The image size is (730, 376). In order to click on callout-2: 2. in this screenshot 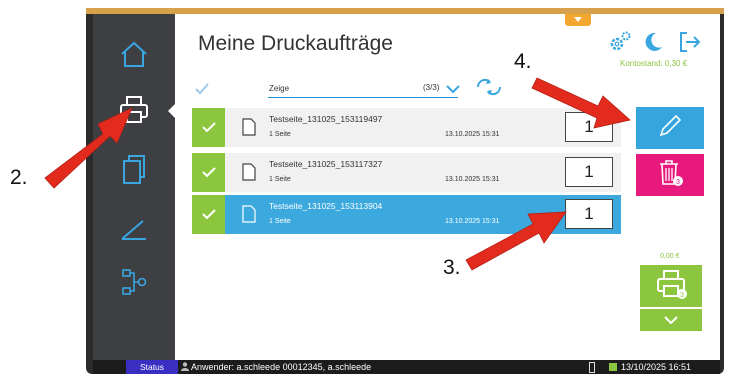, I will do `click(19, 177)`.